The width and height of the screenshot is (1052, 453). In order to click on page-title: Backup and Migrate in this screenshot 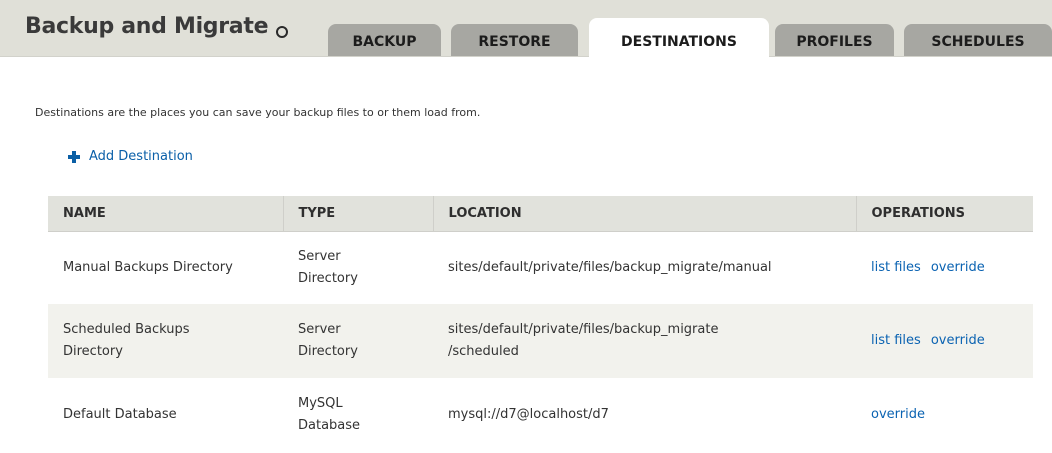, I will do `click(147, 26)`.